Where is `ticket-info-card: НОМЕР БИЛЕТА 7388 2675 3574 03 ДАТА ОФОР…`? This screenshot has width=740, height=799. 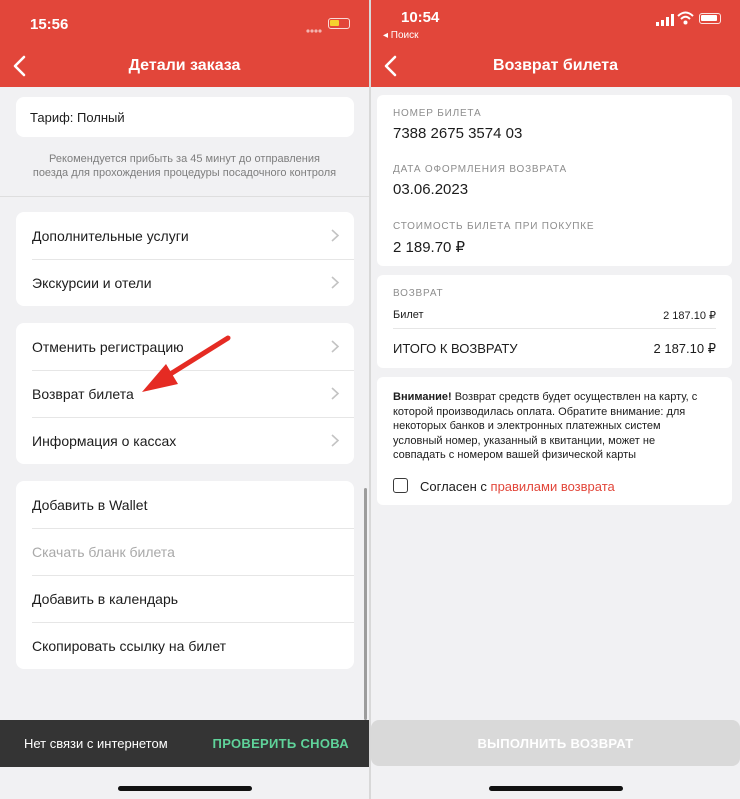
ticket-info-card: НОМЕР БИЛЕТА 7388 2675 3574 03 ДАТА ОФОР… is located at coordinates (554, 180).